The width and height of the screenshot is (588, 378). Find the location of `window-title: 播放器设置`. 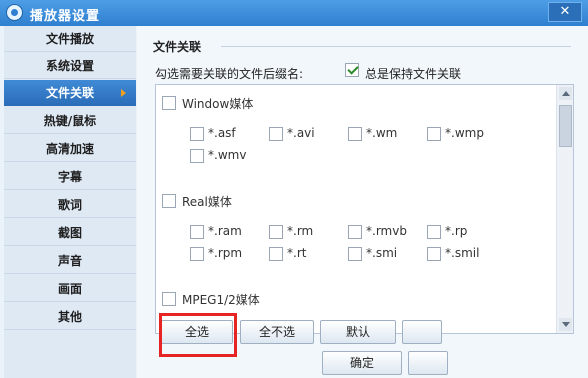

window-title: 播放器设置 is located at coordinates (65, 16).